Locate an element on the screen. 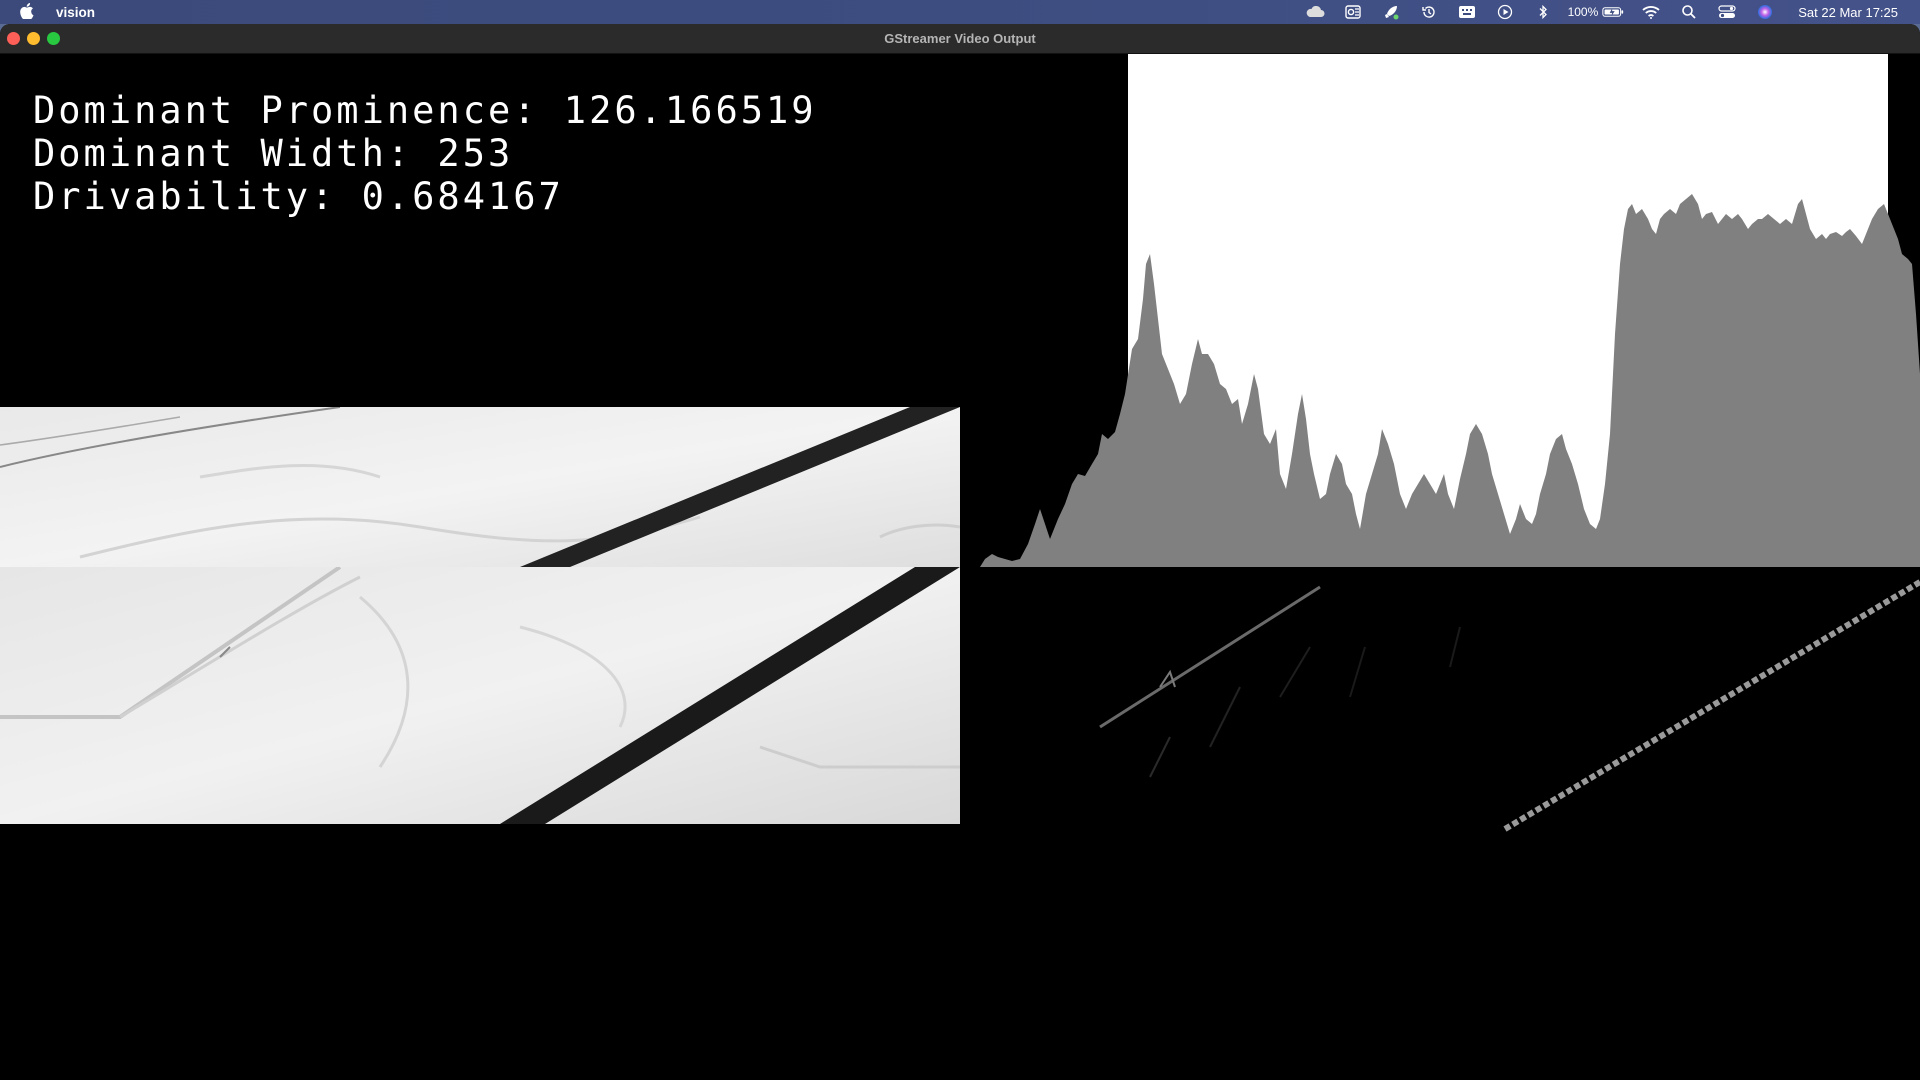 The width and height of the screenshot is (1920, 1080). keyboard-icon is located at coordinates (1467, 12).